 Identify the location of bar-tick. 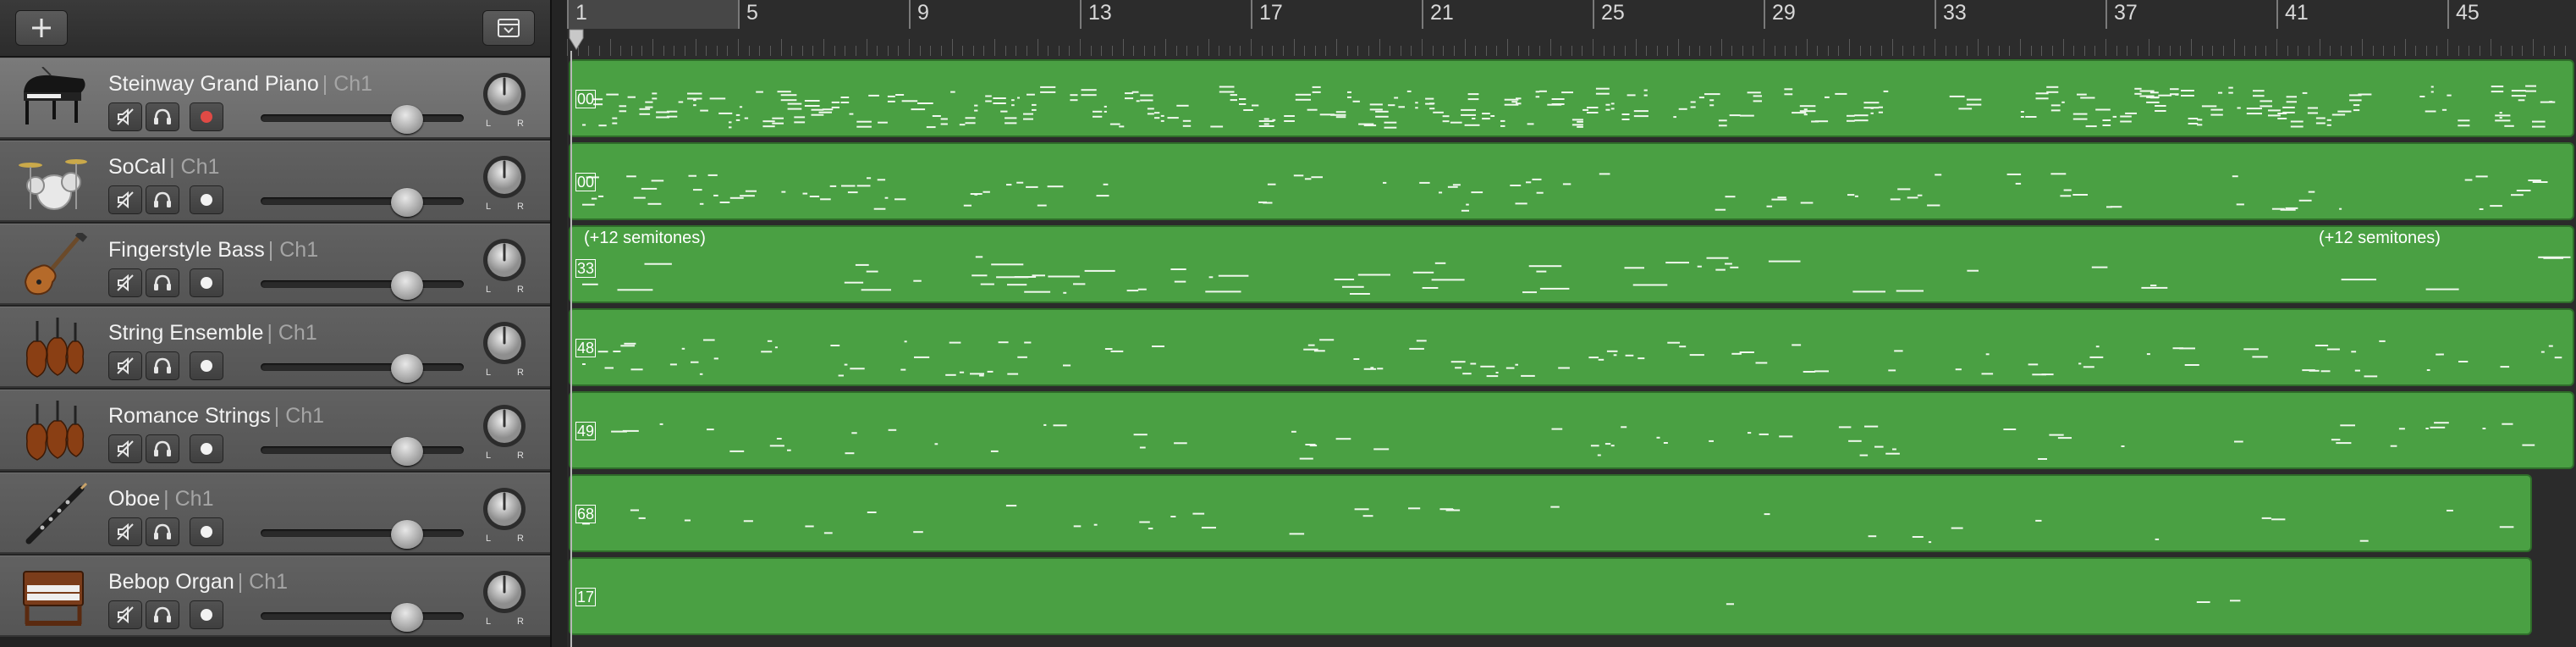
(910, 14).